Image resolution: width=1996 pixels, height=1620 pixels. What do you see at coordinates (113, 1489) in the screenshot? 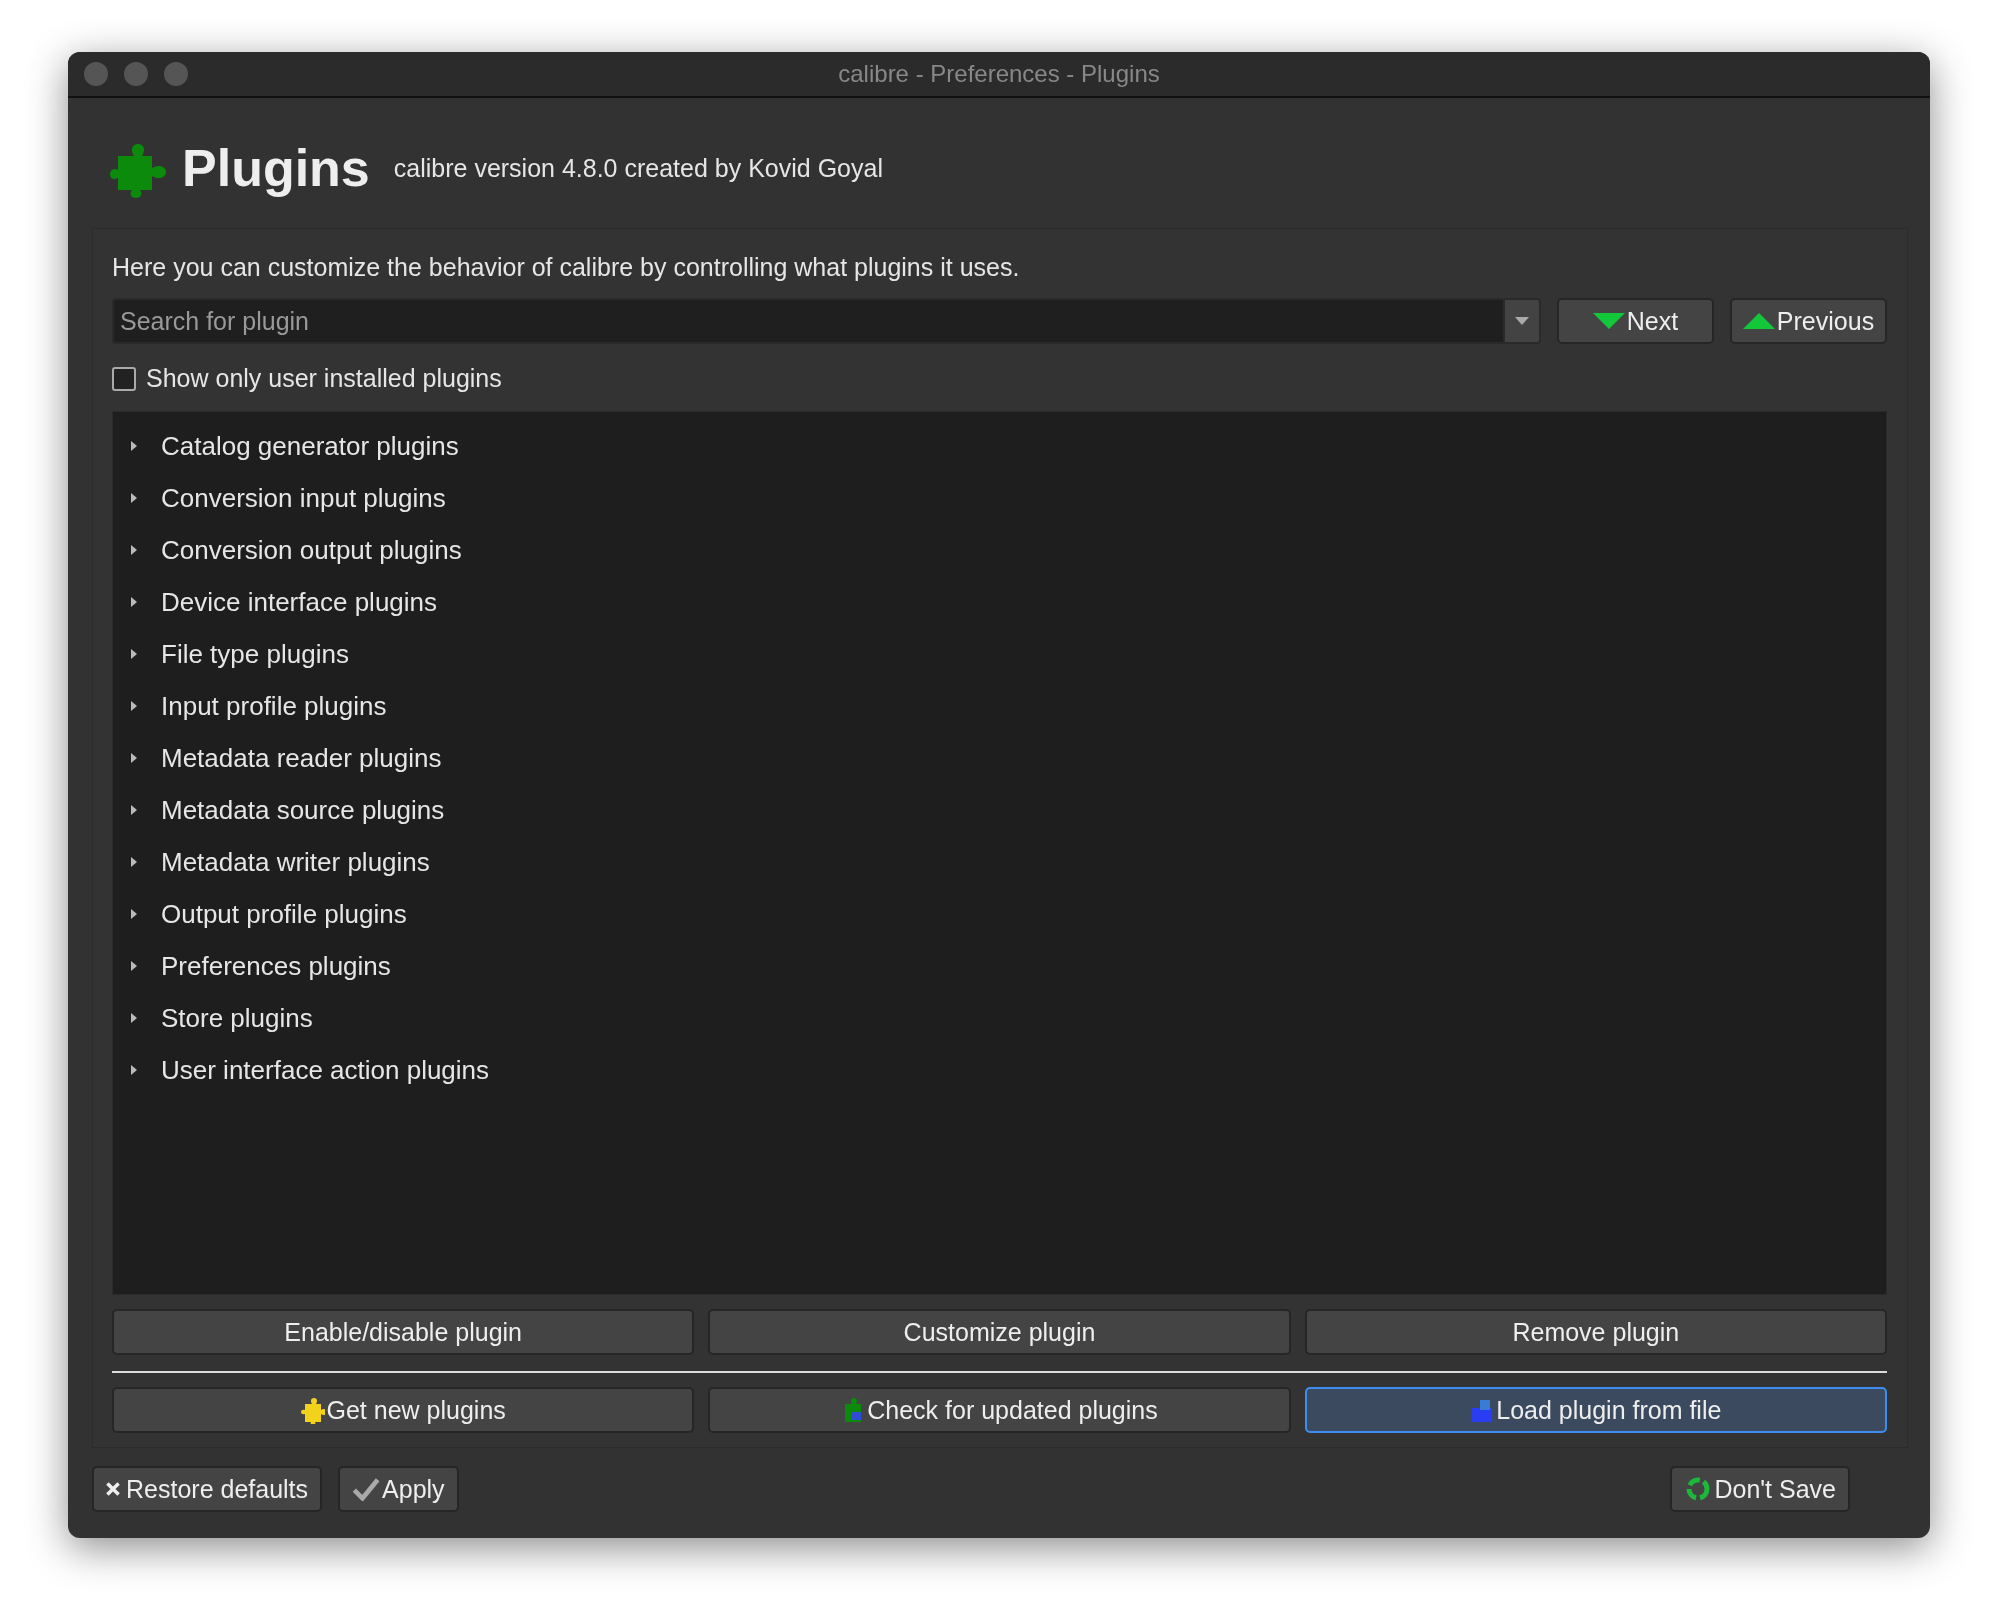
I see `cross-icon` at bounding box center [113, 1489].